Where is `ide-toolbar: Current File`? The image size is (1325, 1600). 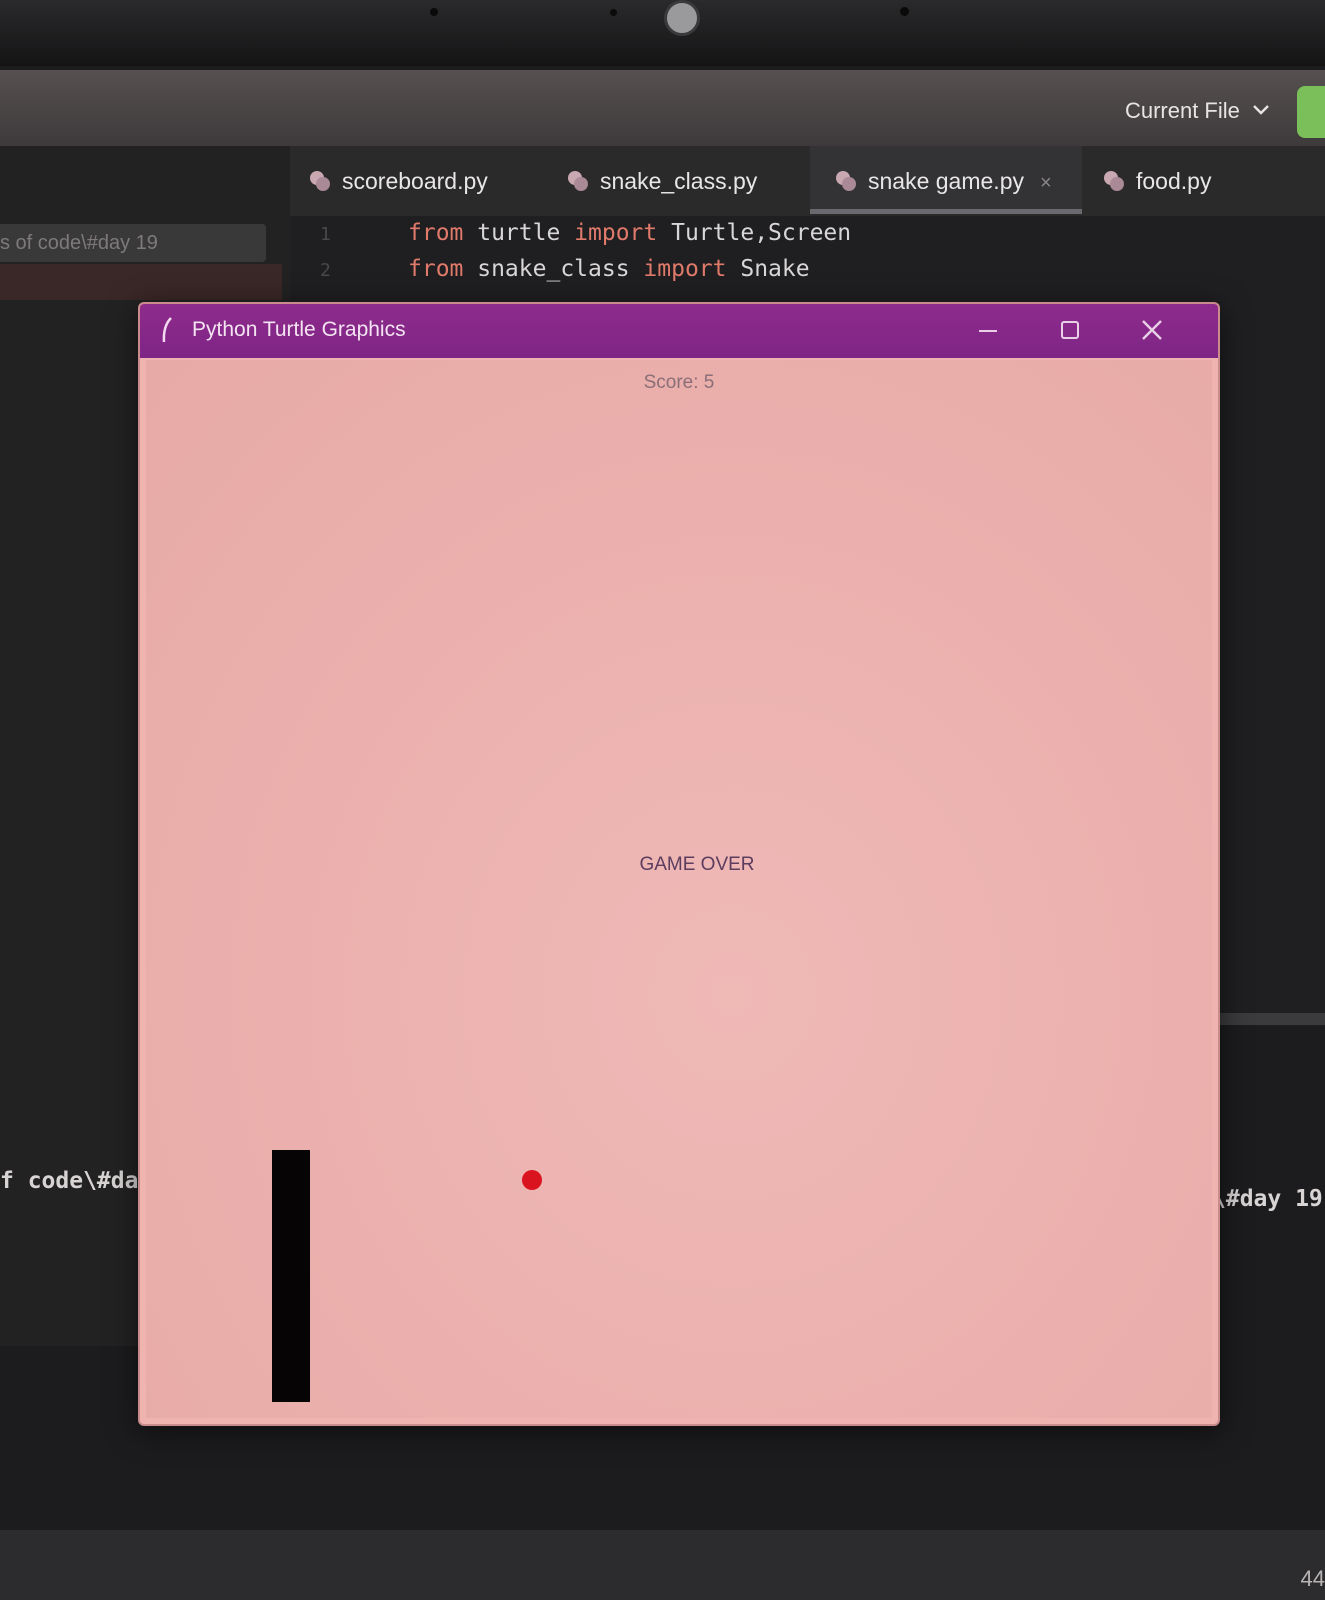 ide-toolbar: Current File is located at coordinates (662, 108).